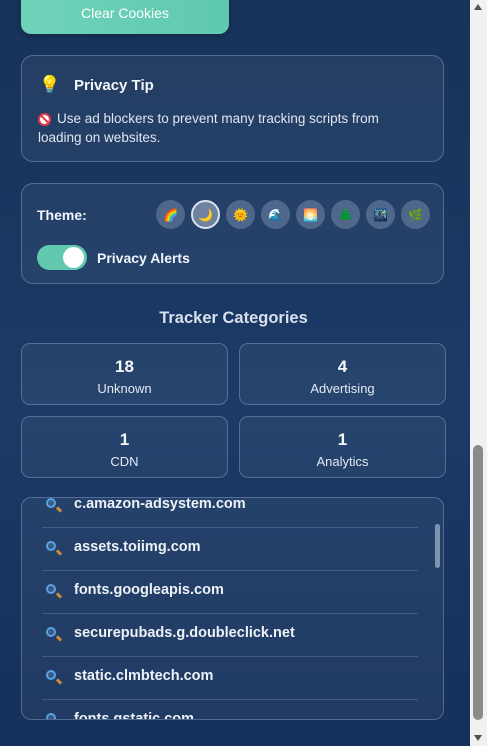 This screenshot has height=746, width=487. I want to click on domain-name: c.amazon-adsystem.com, so click(160, 504).